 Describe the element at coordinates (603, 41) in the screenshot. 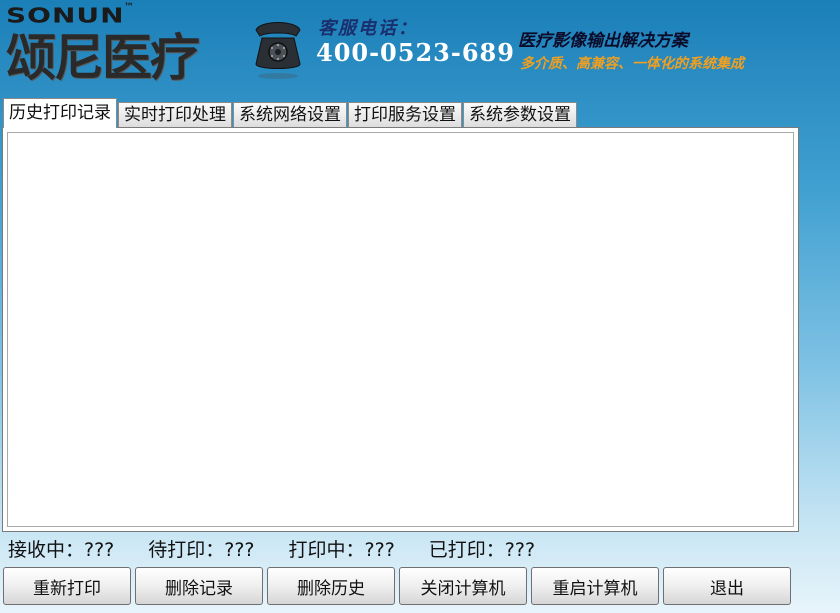

I see `slogan-main: 医疗影像输出解决方案` at that location.